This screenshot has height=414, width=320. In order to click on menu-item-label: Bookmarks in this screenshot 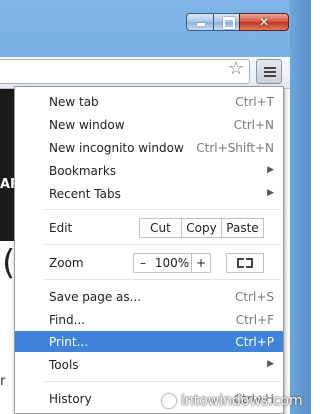, I will do `click(83, 171)`.